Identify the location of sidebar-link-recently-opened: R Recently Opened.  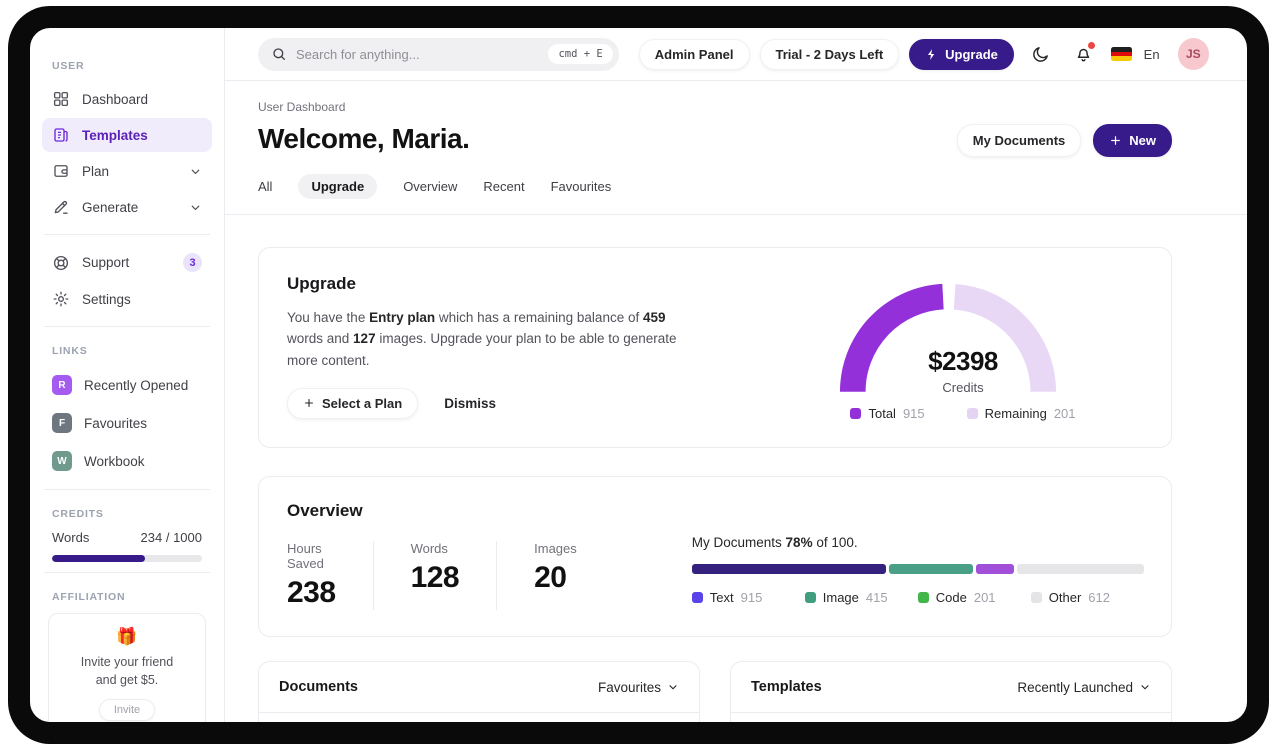
(127, 385).